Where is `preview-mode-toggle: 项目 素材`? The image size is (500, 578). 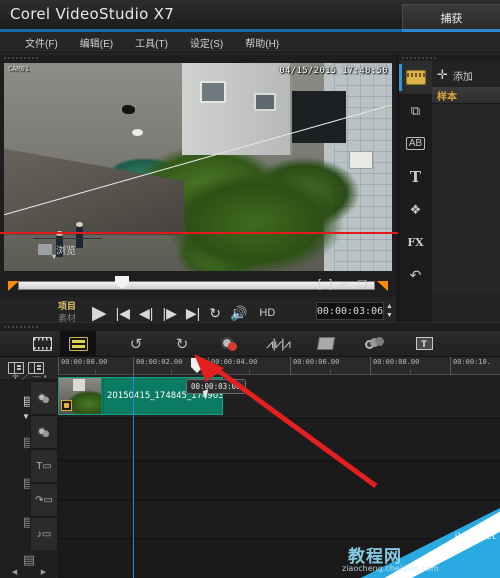
preview-mode-toggle: 项目 素材 is located at coordinates (75, 312).